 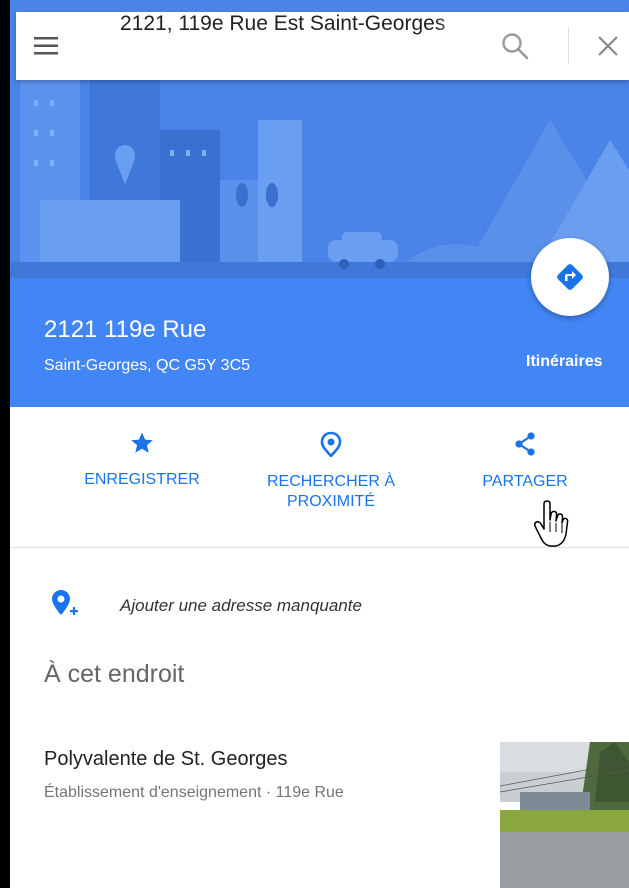 I want to click on add-missing-address: Ajouter une adresse manquante, so click(x=319, y=606).